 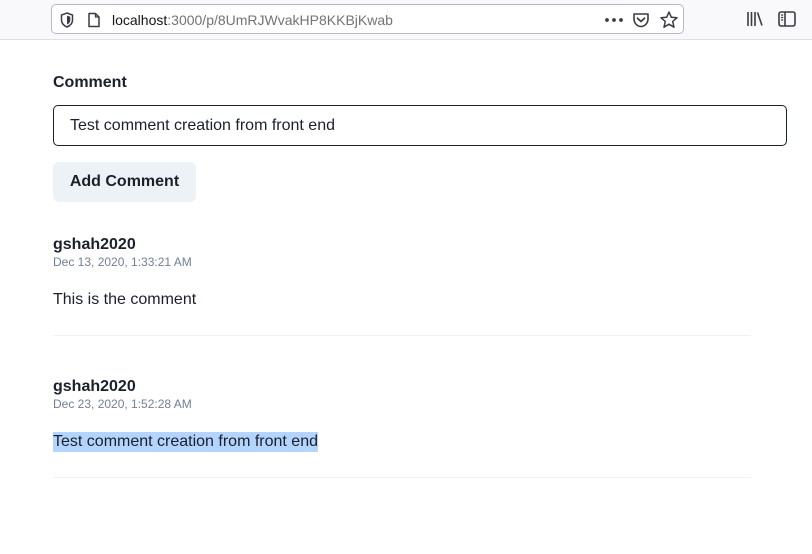 I want to click on browser-toolbar: localhost:3000/p/8UmRJWvakHP8KKBjKwab, so click(x=406, y=20).